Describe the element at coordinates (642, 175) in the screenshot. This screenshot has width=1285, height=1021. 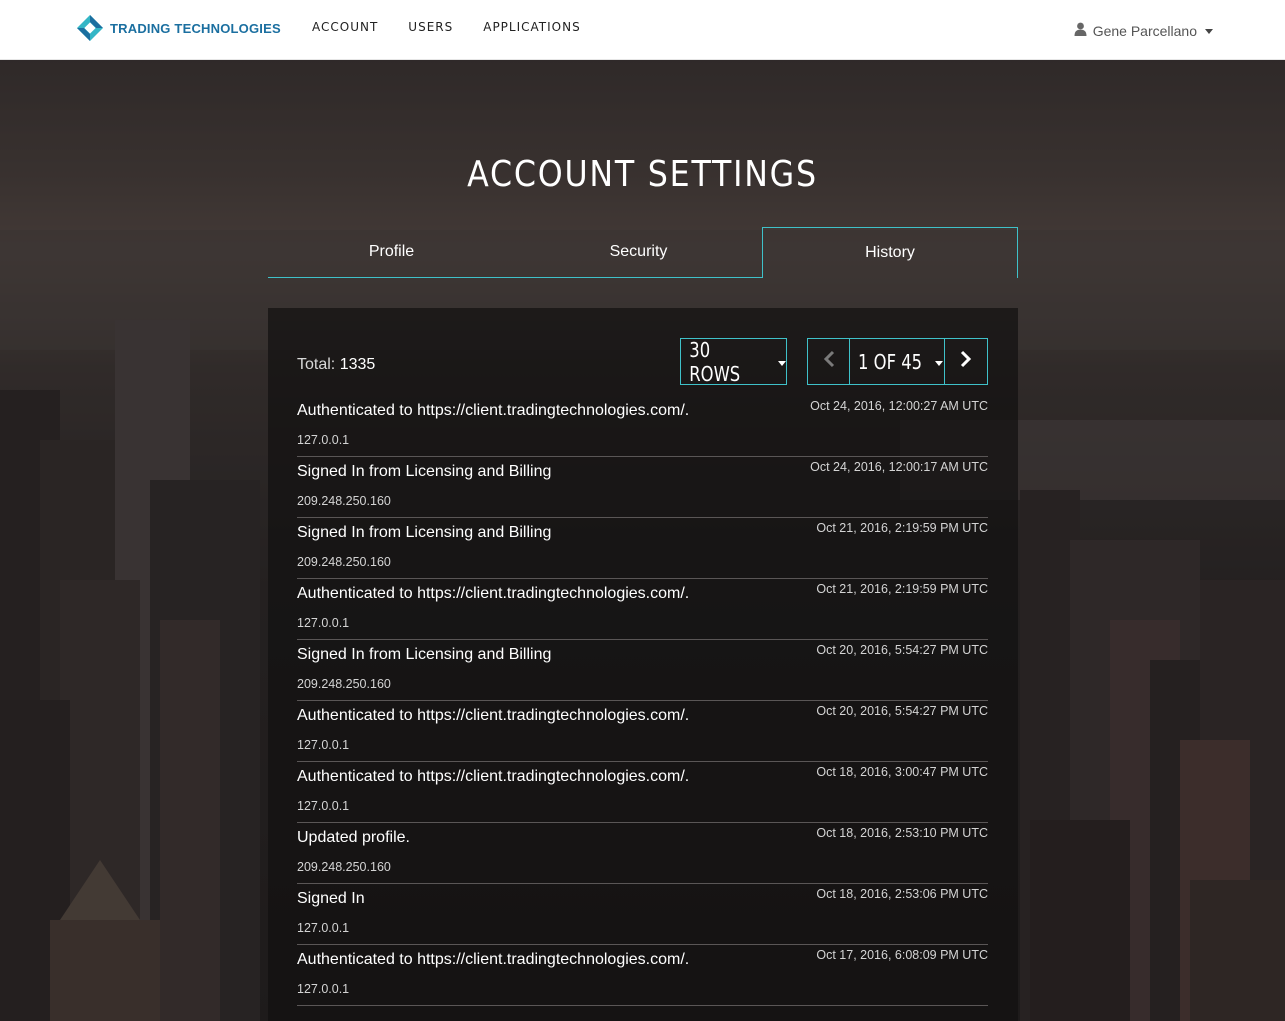
I see `page-title: ACCOUNT SETTINGS` at that location.